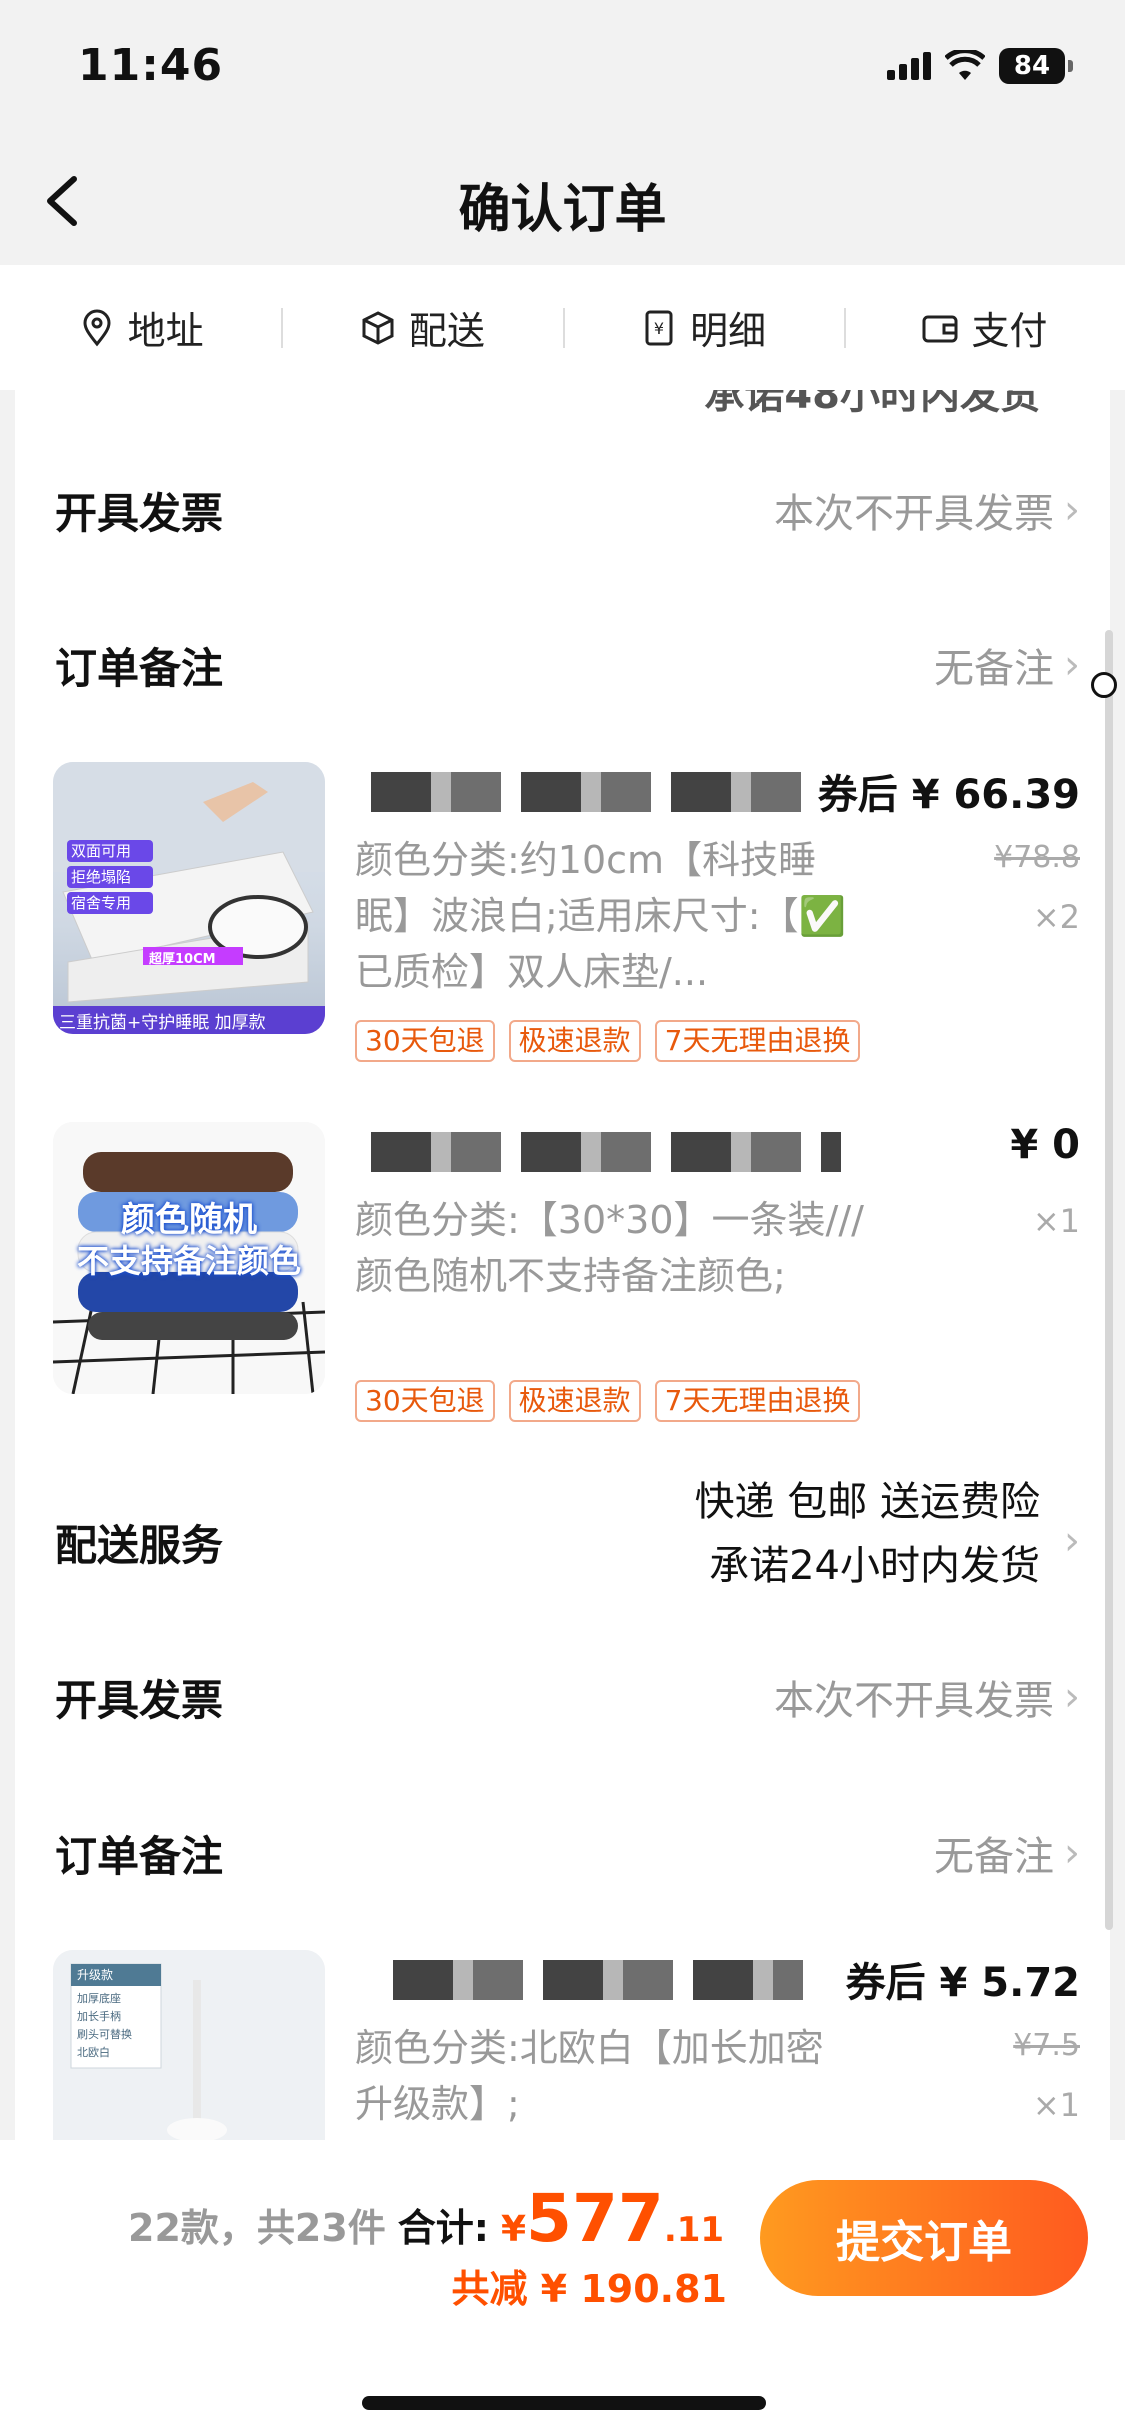 The image size is (1125, 2436). Describe the element at coordinates (962, 1983) in the screenshot. I see `product-price: 券后 ¥ 5.72` at that location.